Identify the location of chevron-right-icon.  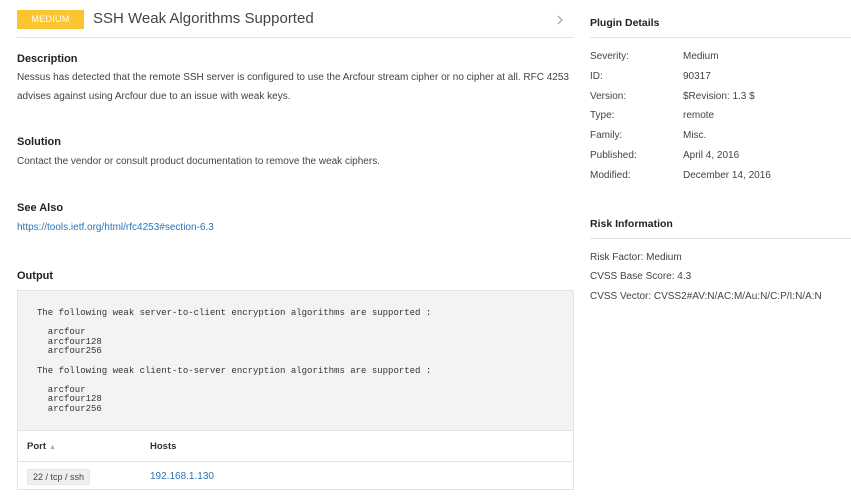
(560, 20).